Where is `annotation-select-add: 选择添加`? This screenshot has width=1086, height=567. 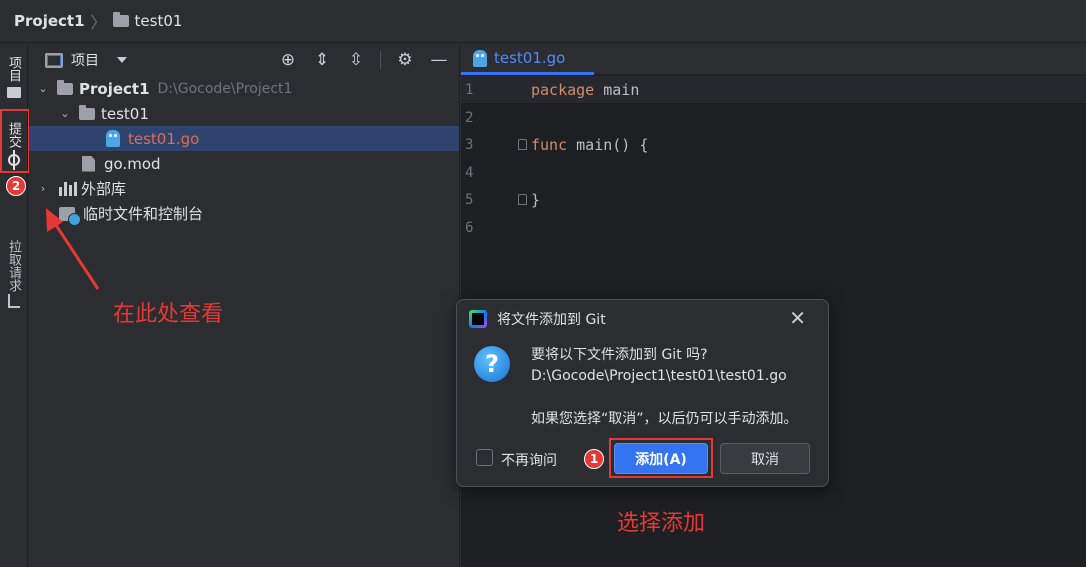 annotation-select-add: 选择添加 is located at coordinates (661, 523).